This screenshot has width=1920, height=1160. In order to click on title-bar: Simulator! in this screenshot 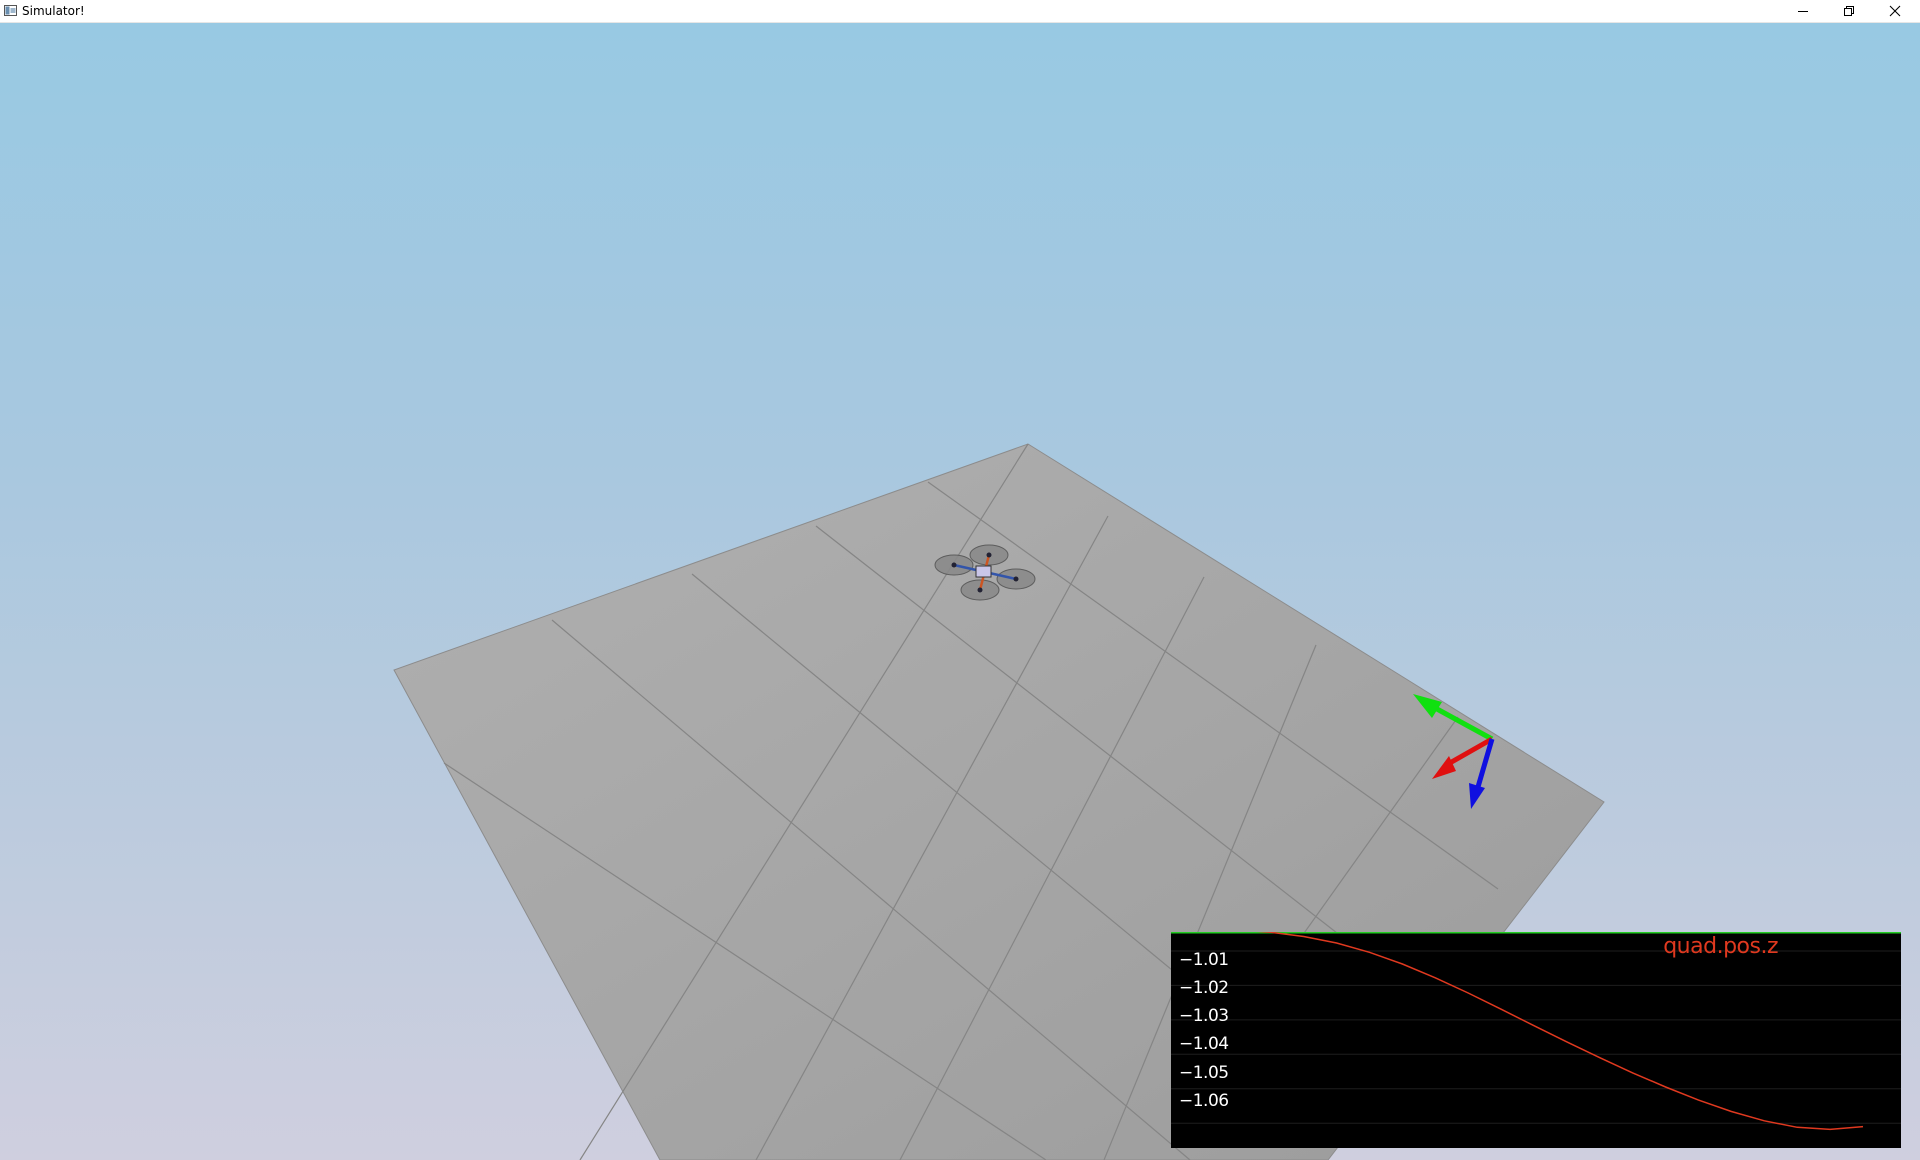, I will do `click(960, 11)`.